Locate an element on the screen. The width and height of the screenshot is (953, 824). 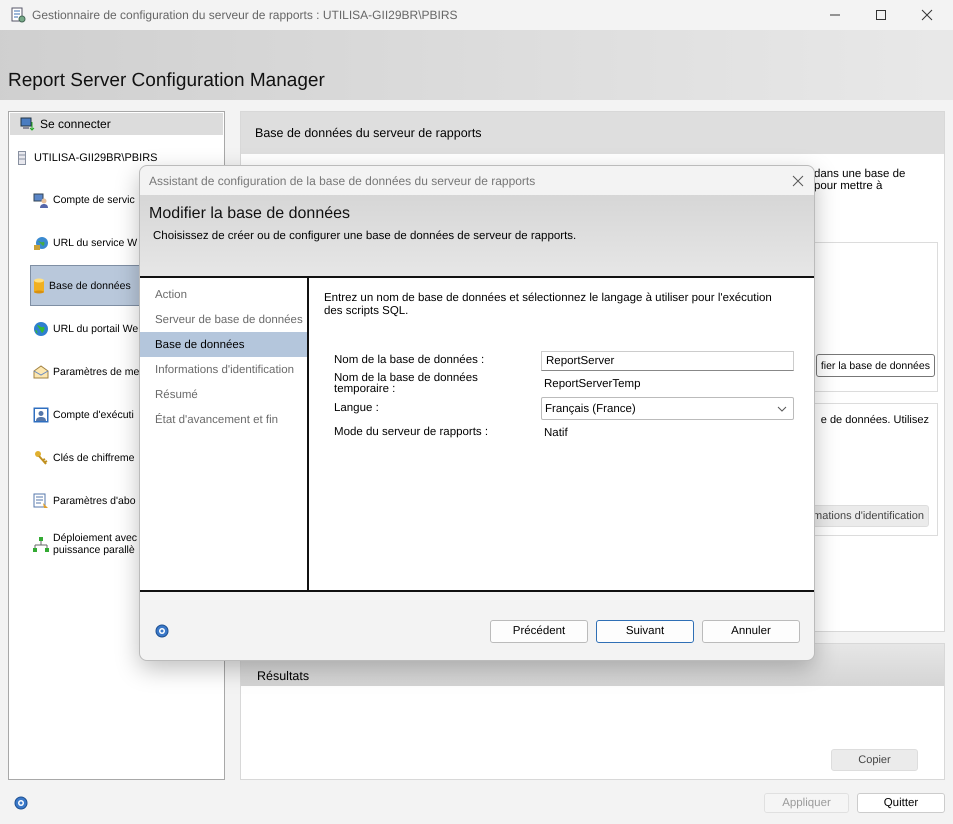
envelope-icon is located at coordinates (41, 372).